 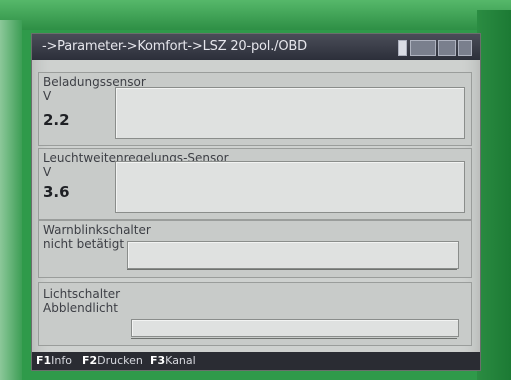 I want to click on window-icon, so click(x=465, y=48).